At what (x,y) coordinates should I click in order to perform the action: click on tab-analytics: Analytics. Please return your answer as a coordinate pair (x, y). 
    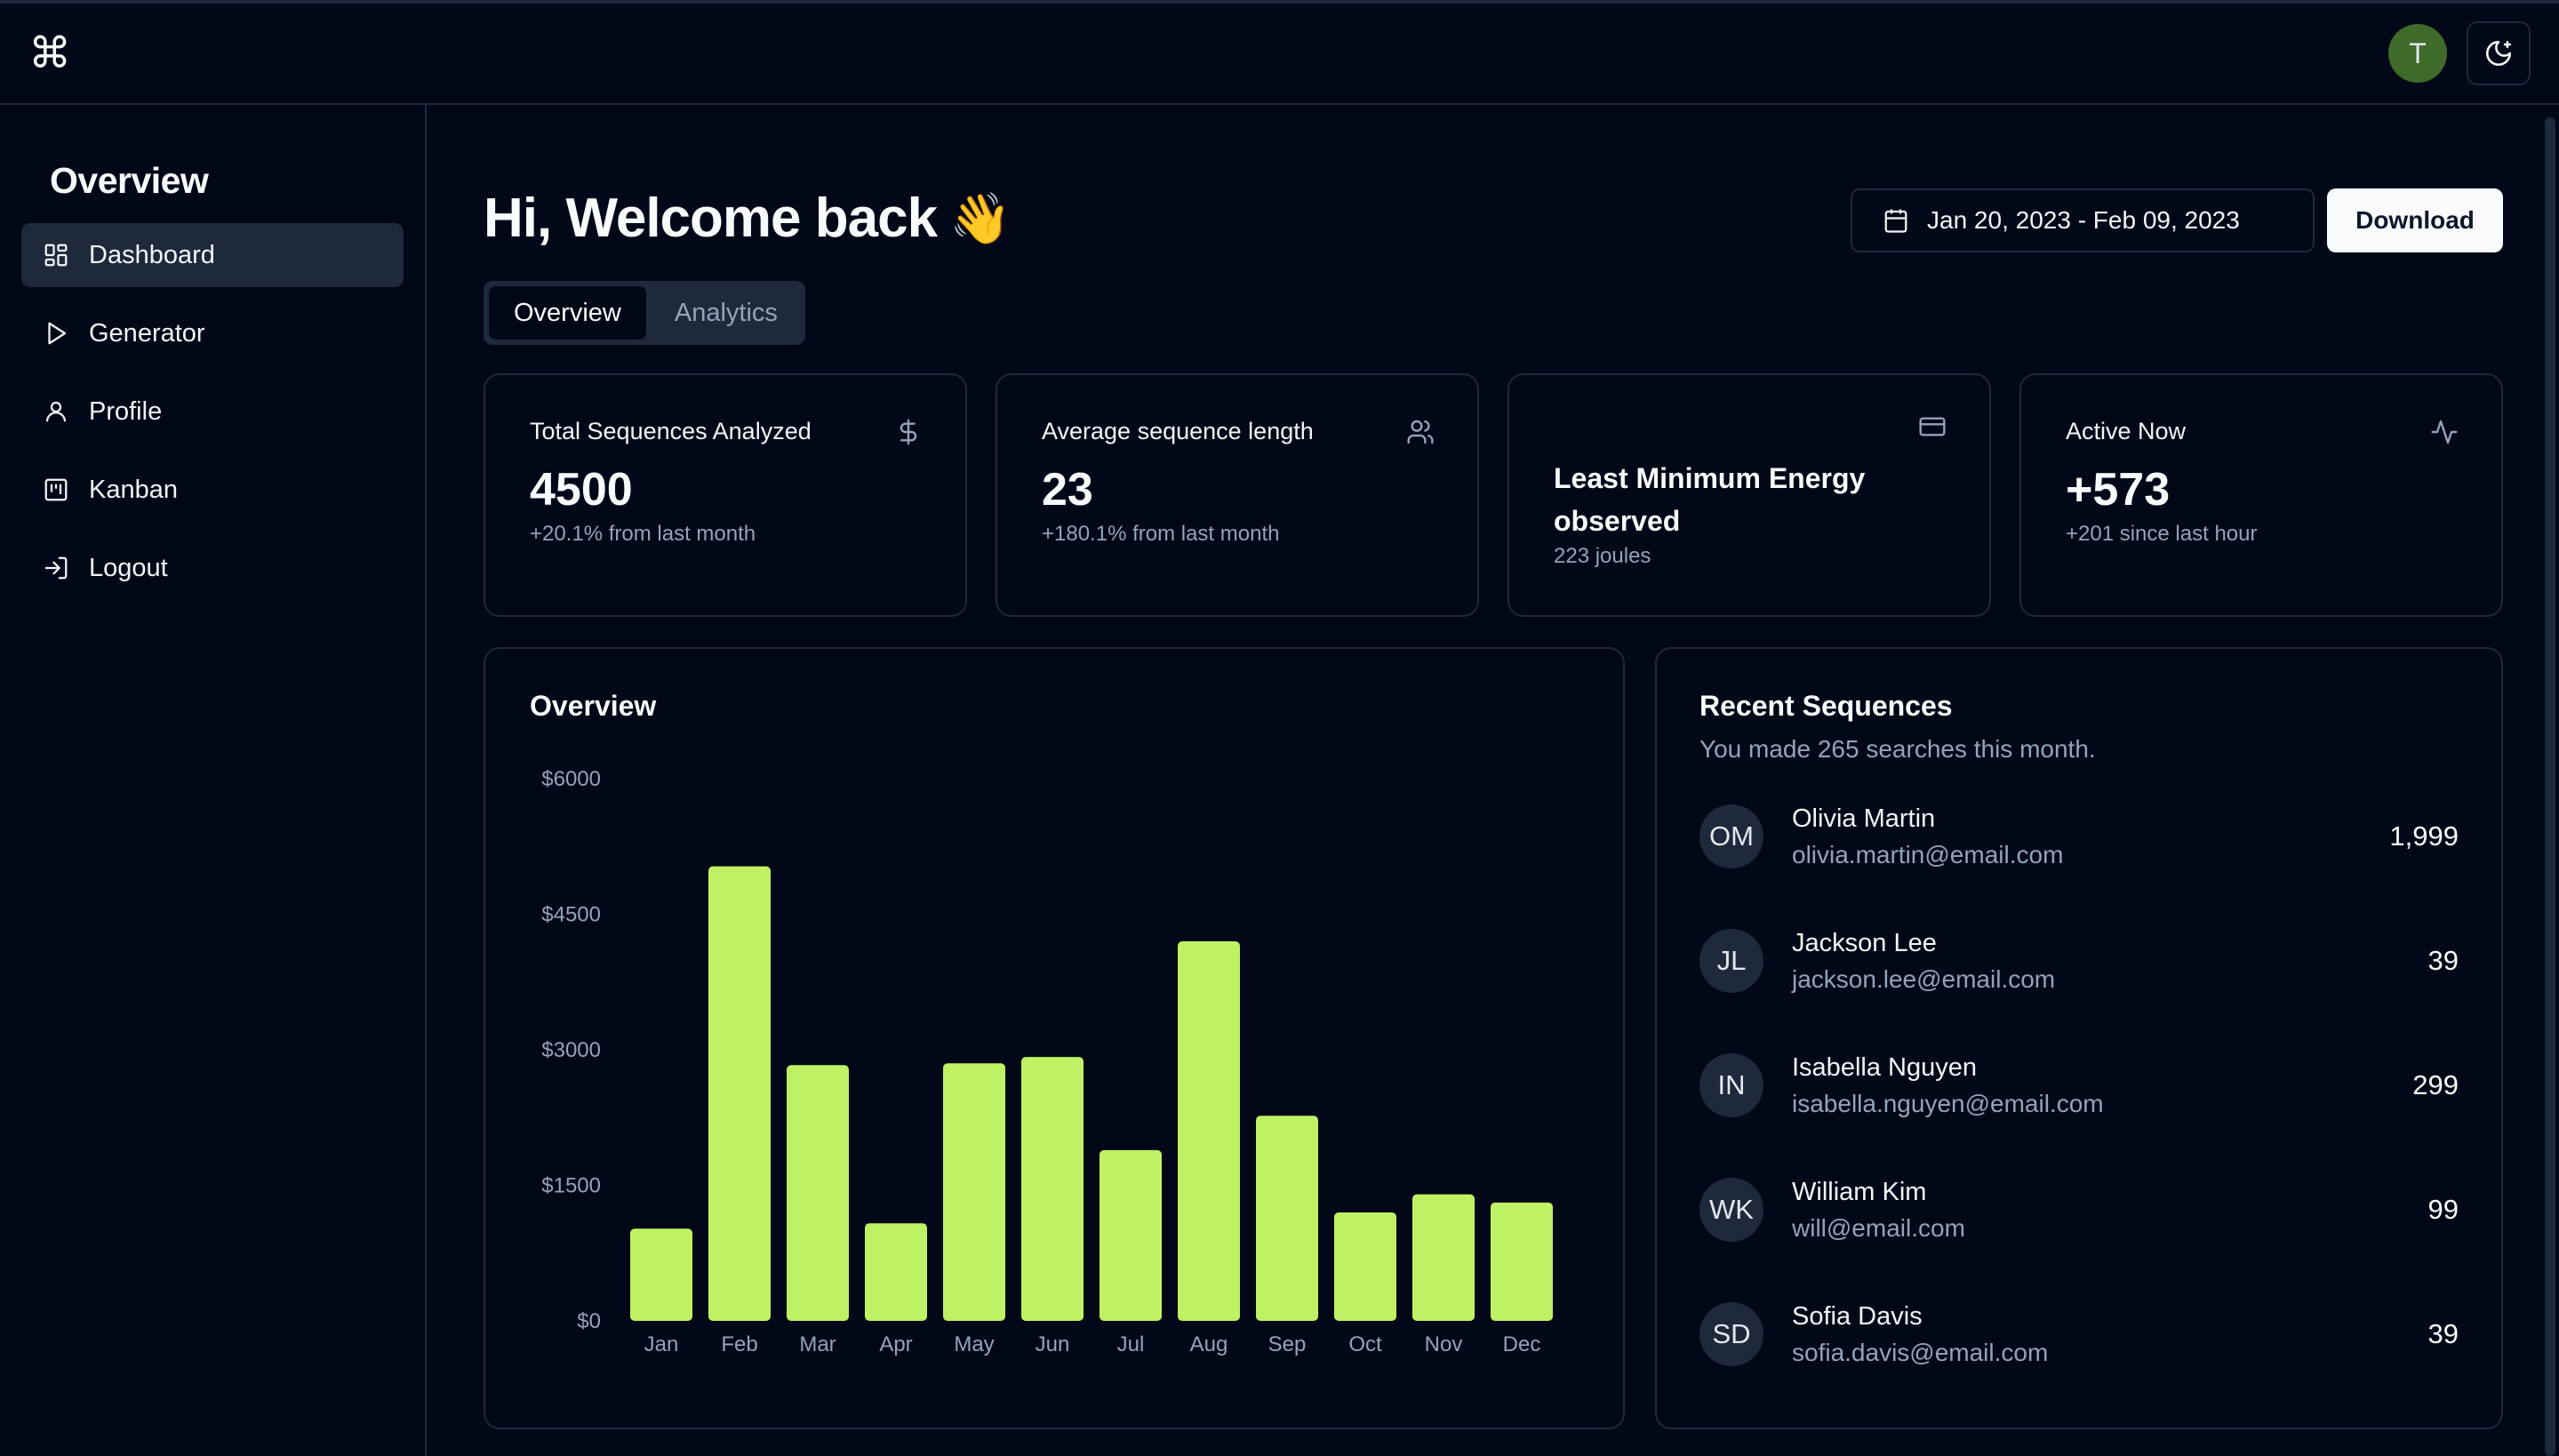
    Looking at the image, I should click on (727, 313).